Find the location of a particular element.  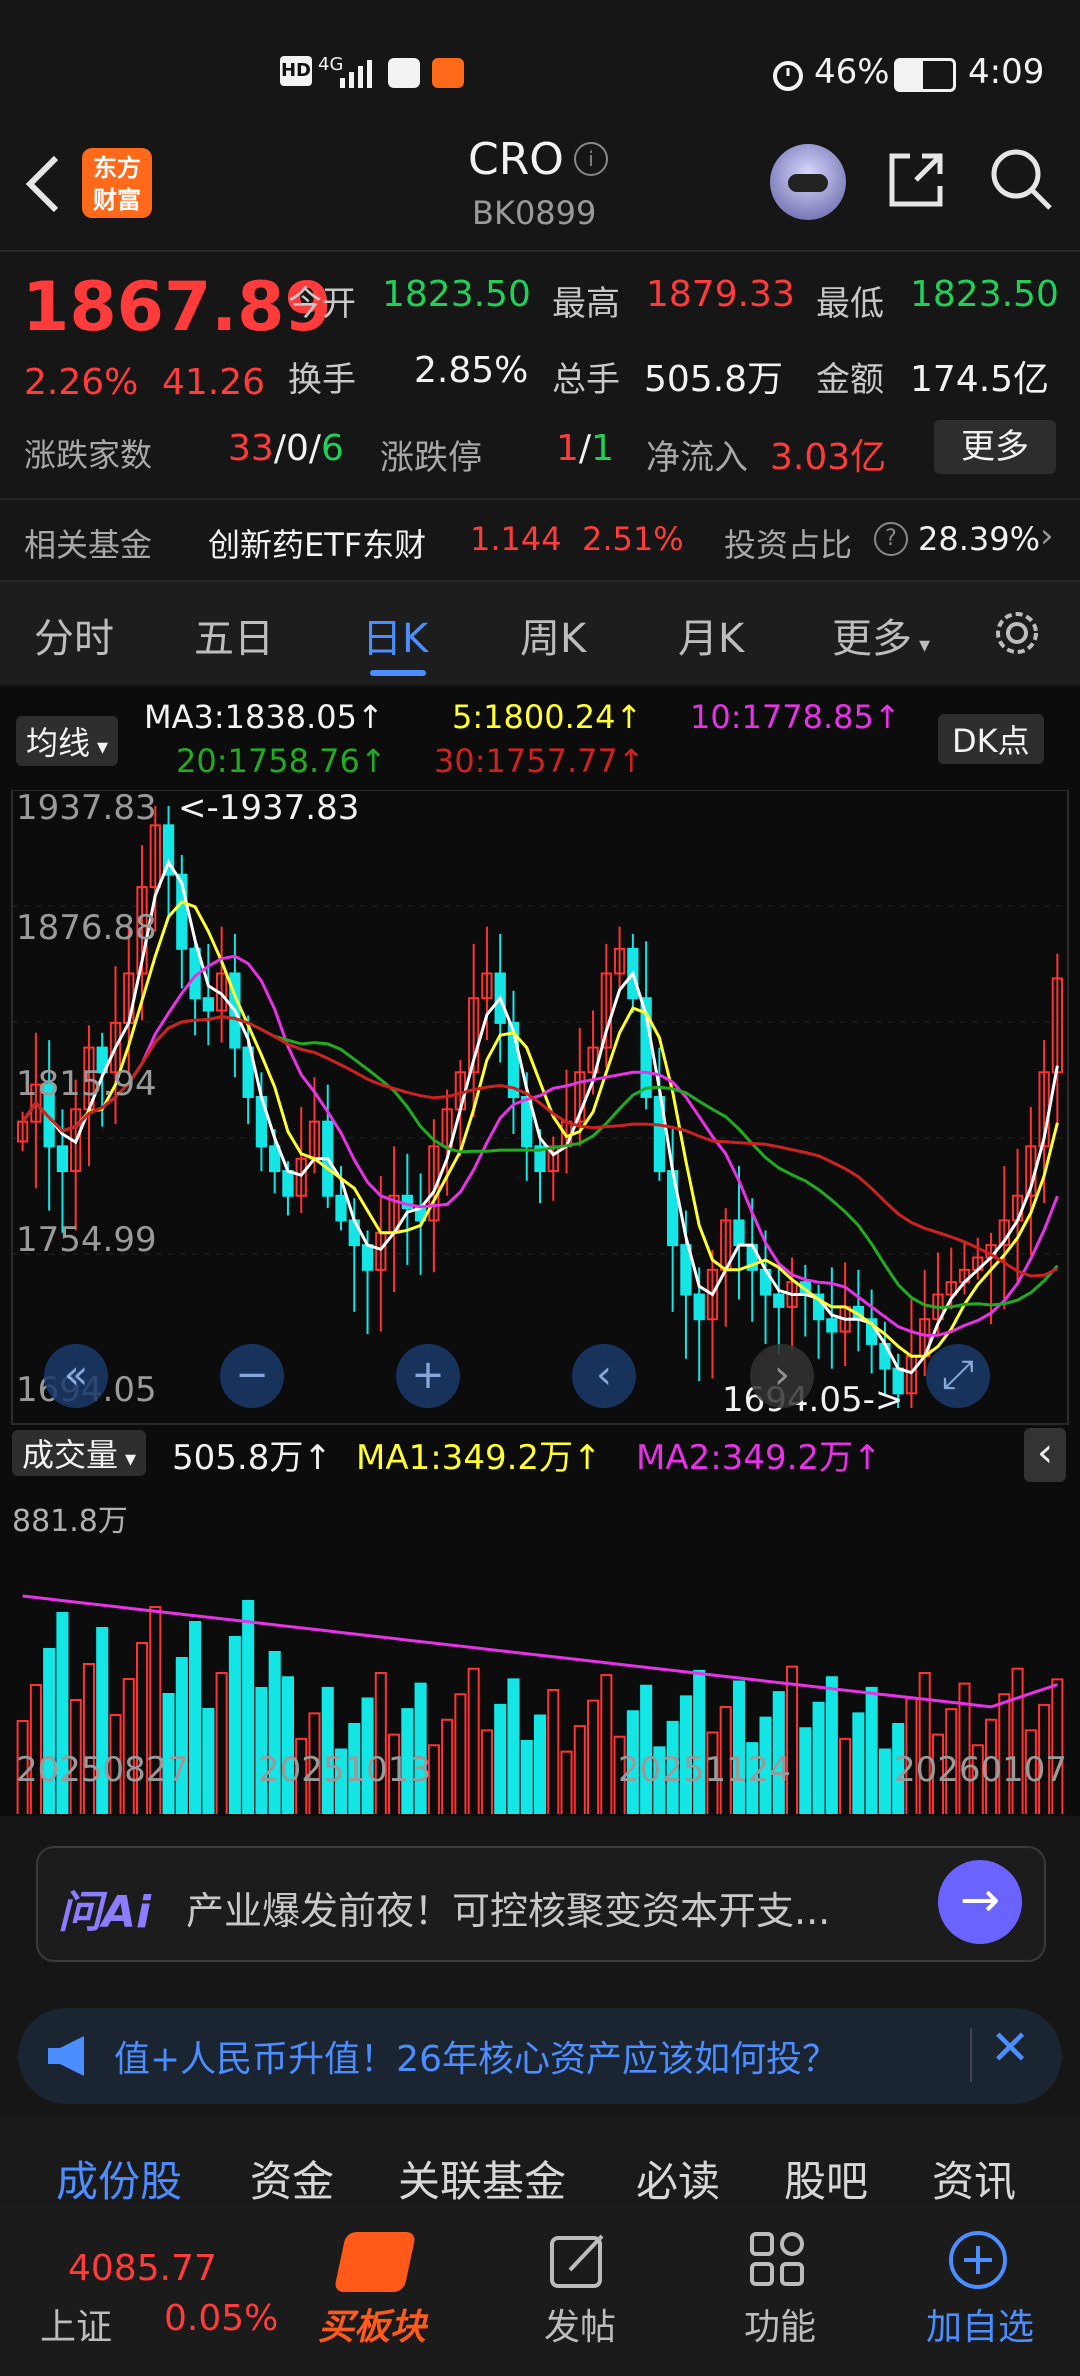

zoom-out-icon: − is located at coordinates (252, 1376).